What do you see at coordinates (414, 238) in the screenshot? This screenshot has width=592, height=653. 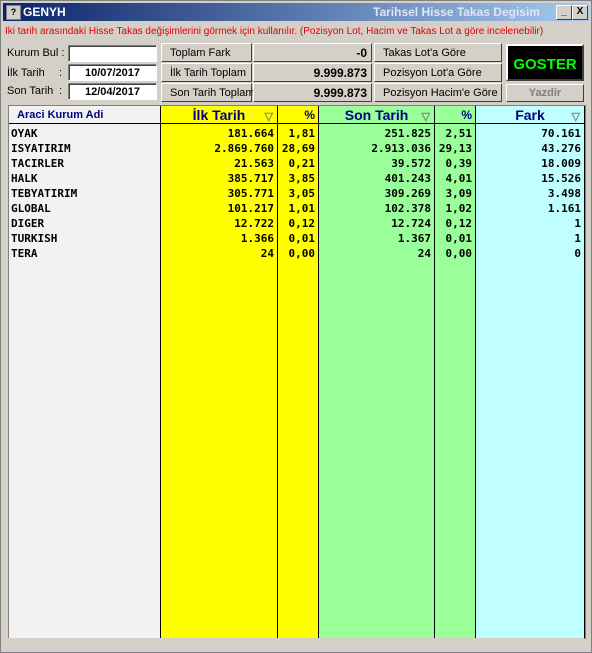 I see `cell-son: 1.367` at bounding box center [414, 238].